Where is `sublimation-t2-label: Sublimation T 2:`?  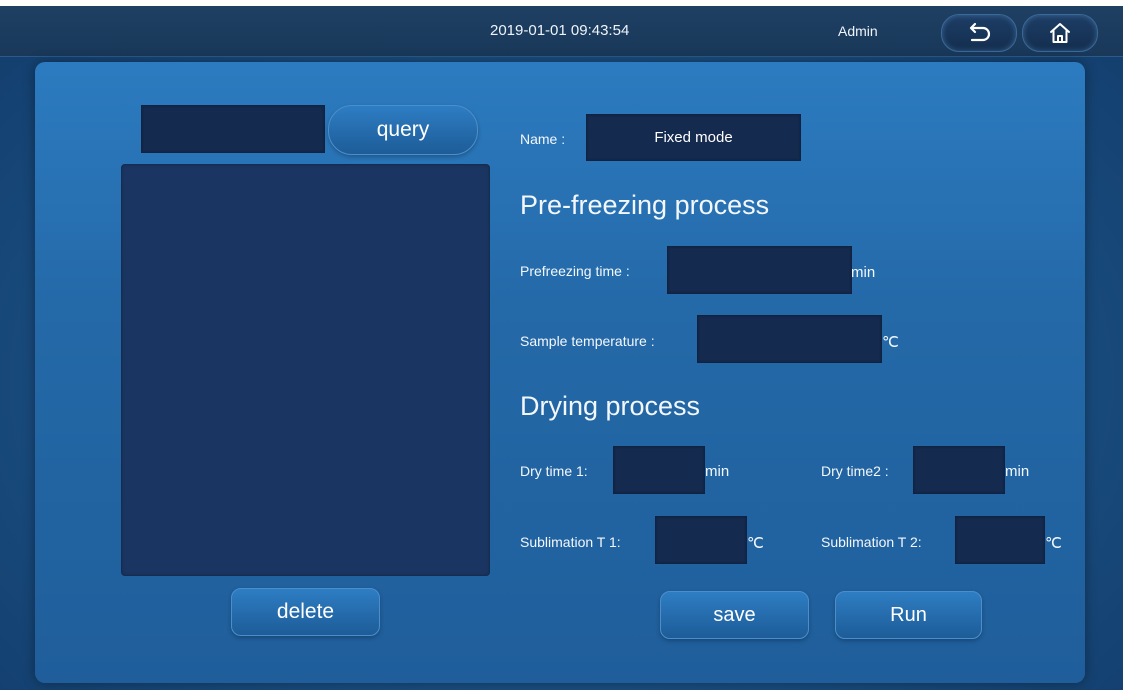 sublimation-t2-label: Sublimation T 2: is located at coordinates (871, 542).